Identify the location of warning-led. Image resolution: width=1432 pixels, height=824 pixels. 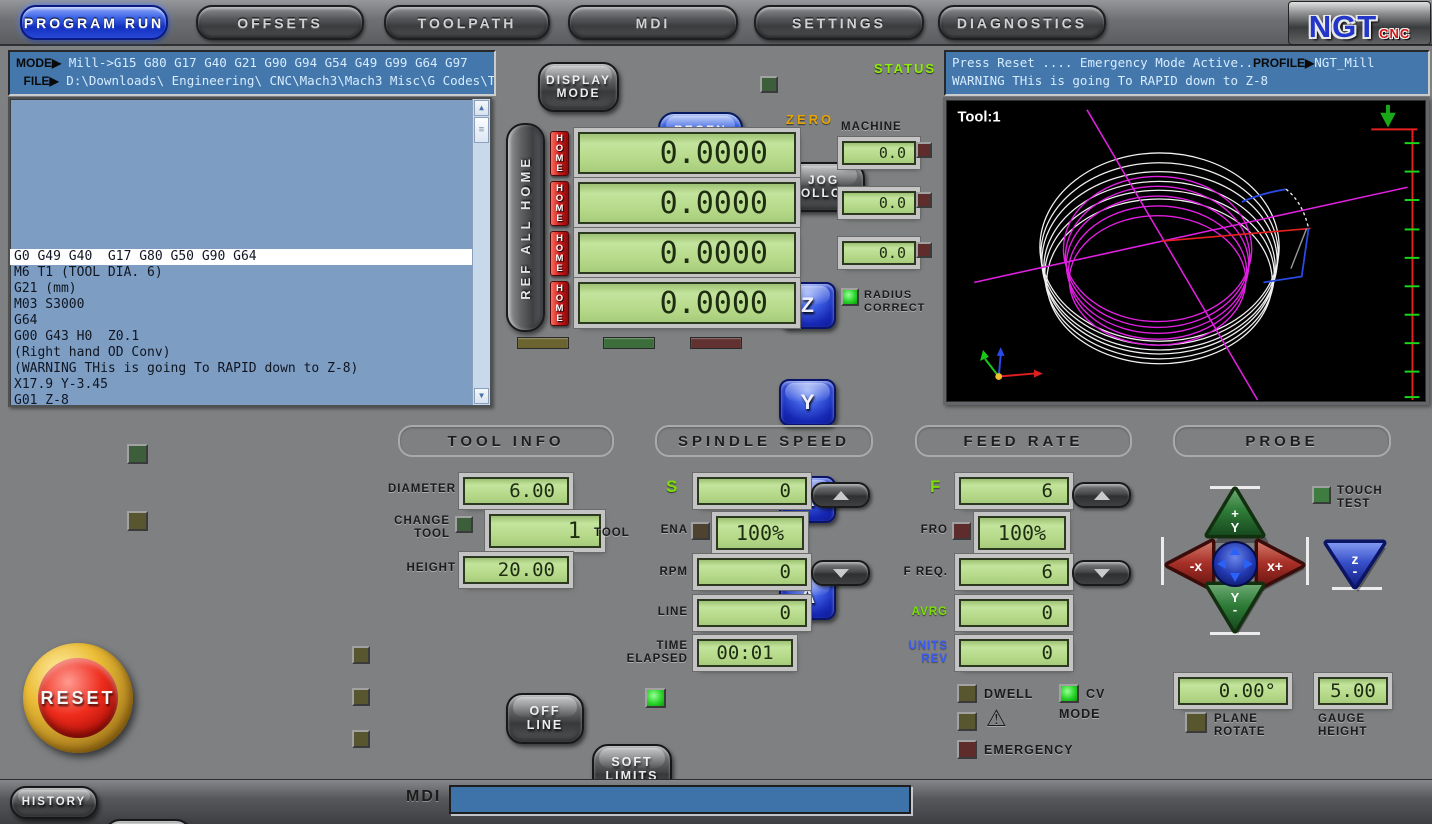
(967, 721).